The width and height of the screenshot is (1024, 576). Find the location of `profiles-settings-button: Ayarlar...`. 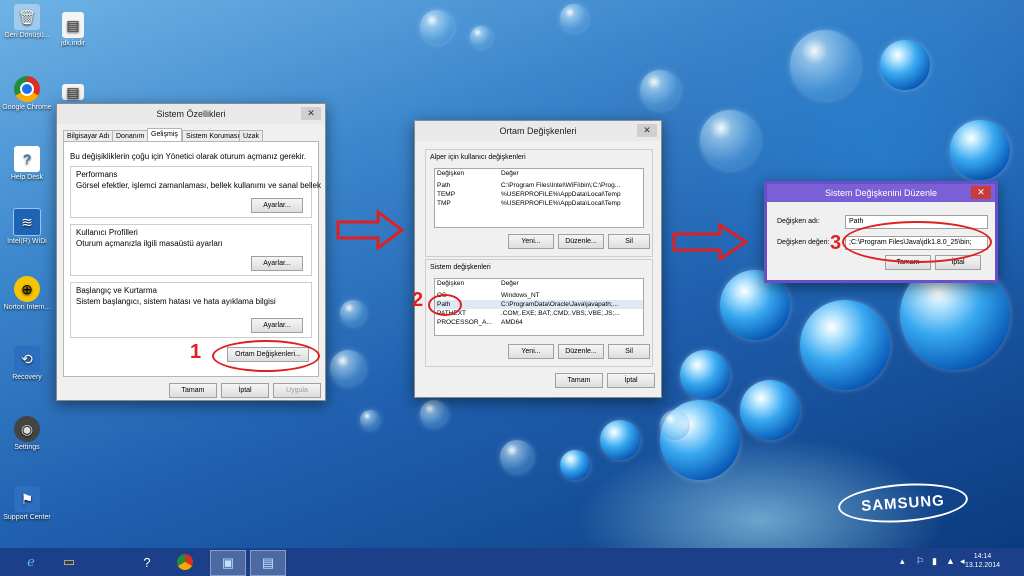

profiles-settings-button: Ayarlar... is located at coordinates (277, 263).